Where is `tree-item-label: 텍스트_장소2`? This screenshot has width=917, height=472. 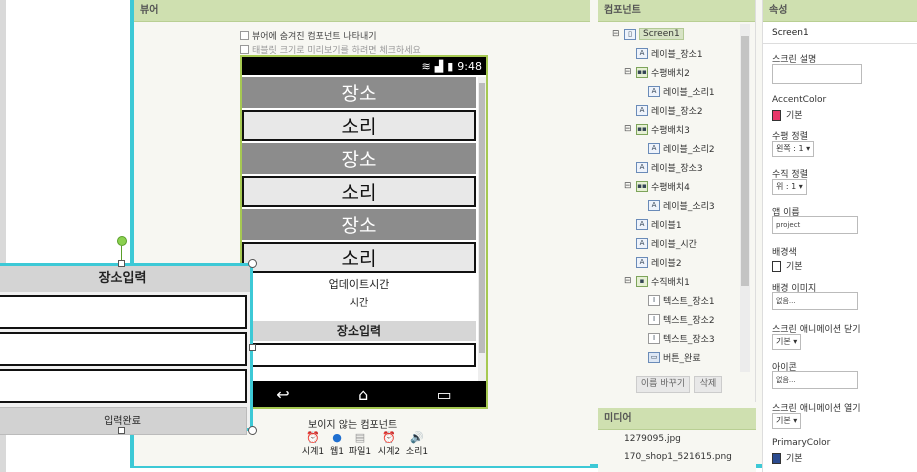 tree-item-label: 텍스트_장소2 is located at coordinates (689, 320).